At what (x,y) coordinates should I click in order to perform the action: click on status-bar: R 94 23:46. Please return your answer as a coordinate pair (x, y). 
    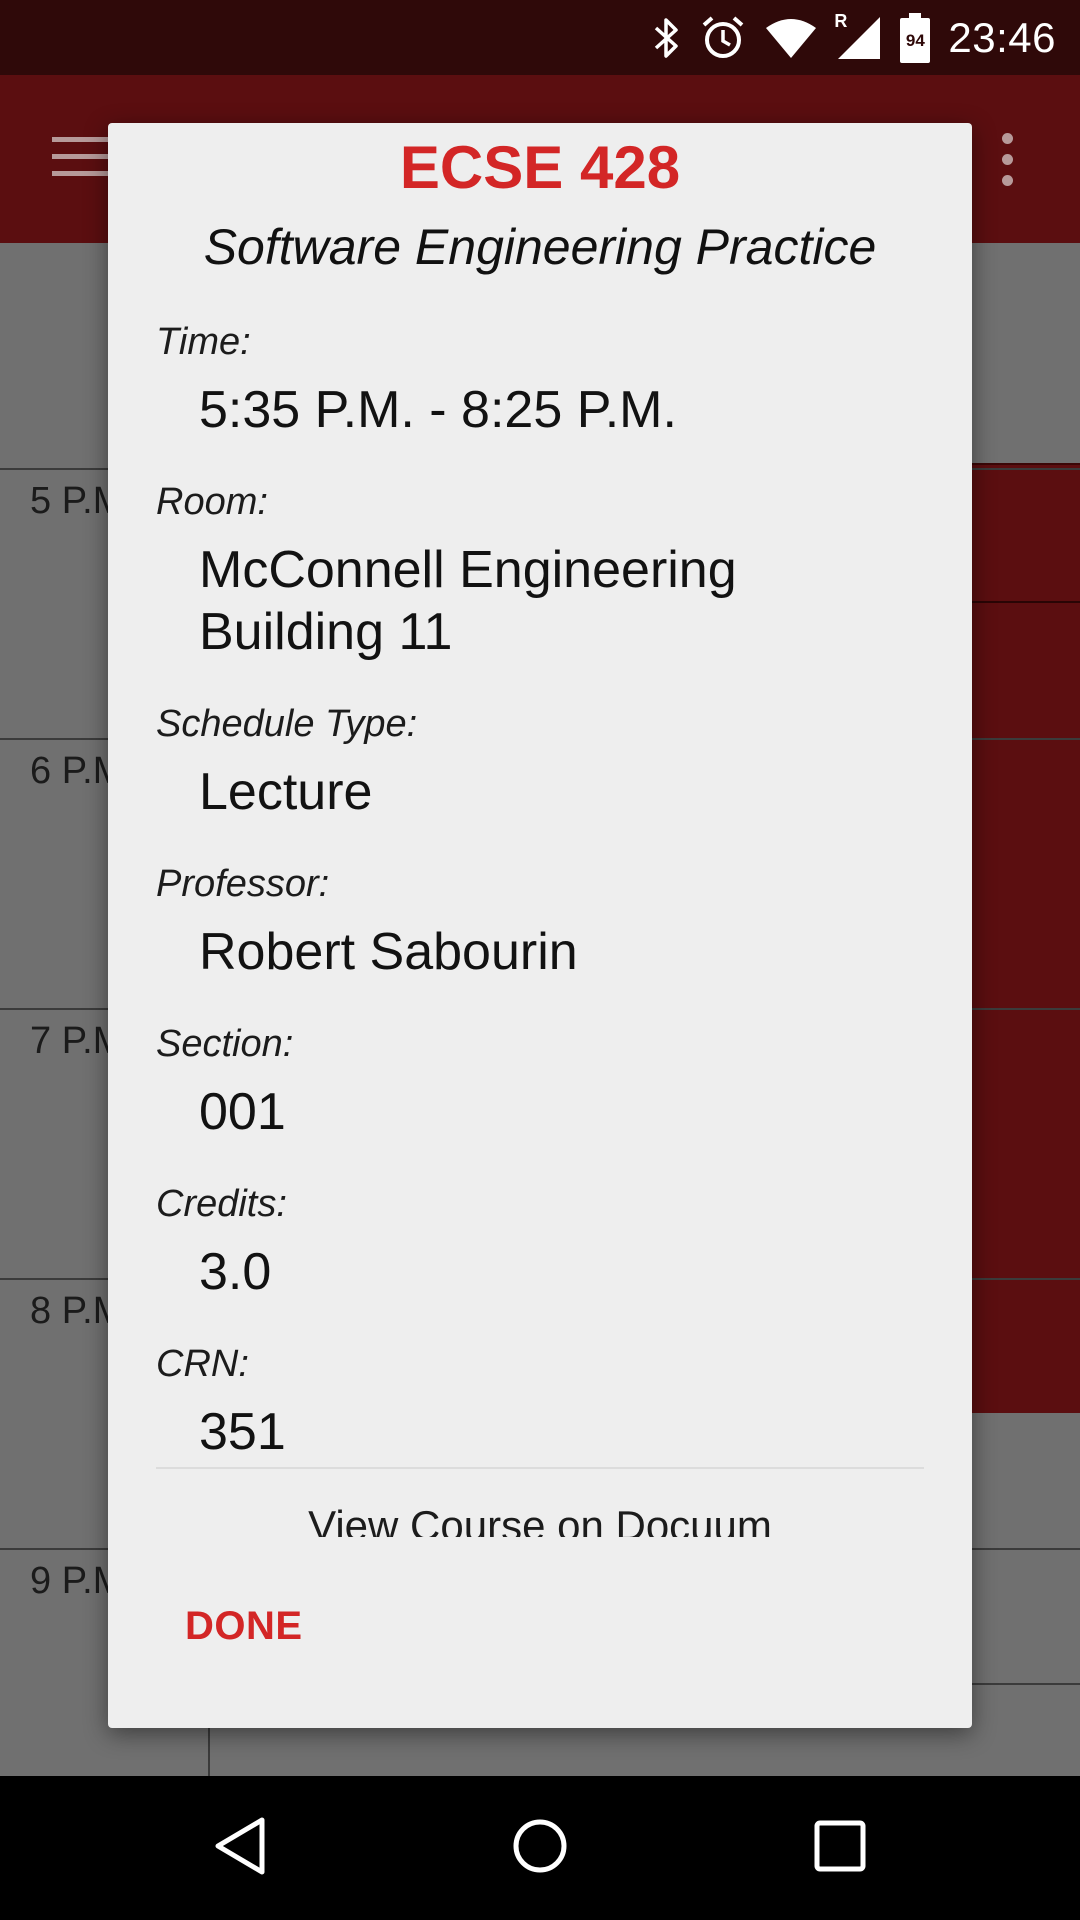
    Looking at the image, I should click on (540, 37).